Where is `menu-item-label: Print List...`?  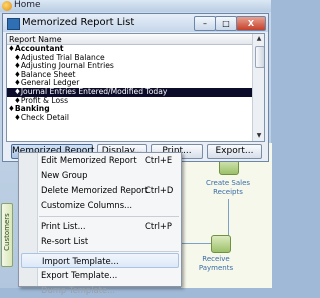
menu-item-label: Print List... is located at coordinates (63, 226).